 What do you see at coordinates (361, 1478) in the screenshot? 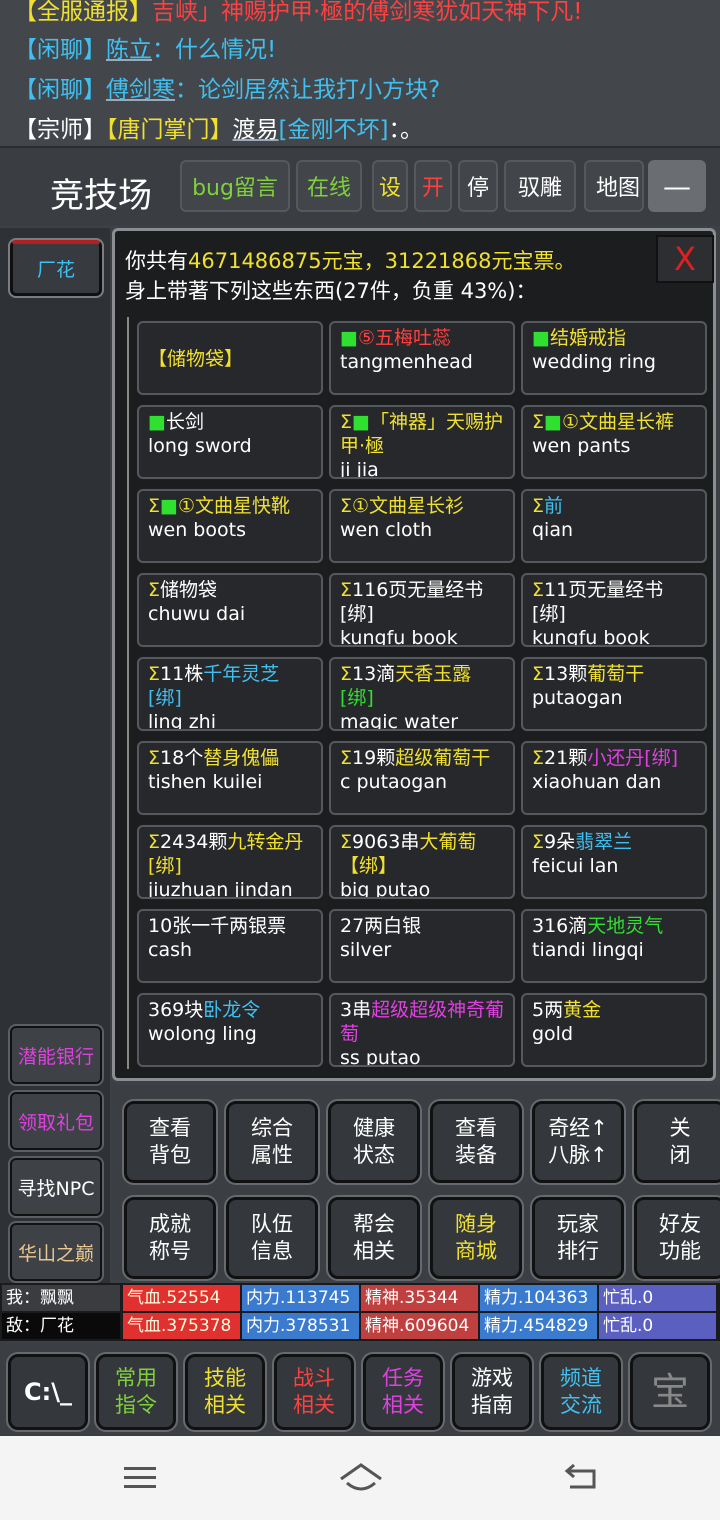
I see `home-icon` at bounding box center [361, 1478].